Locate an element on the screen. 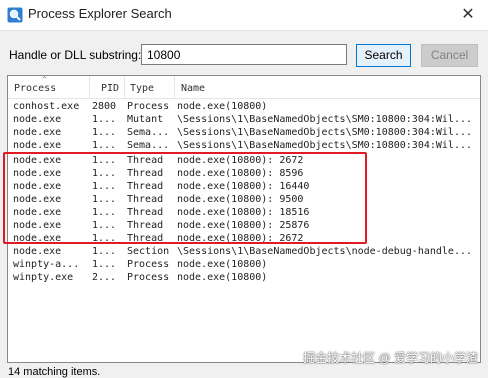 The height and width of the screenshot is (378, 488). table-row: winpty-a... 1... Process node.exe(10800) is located at coordinates (244, 264).